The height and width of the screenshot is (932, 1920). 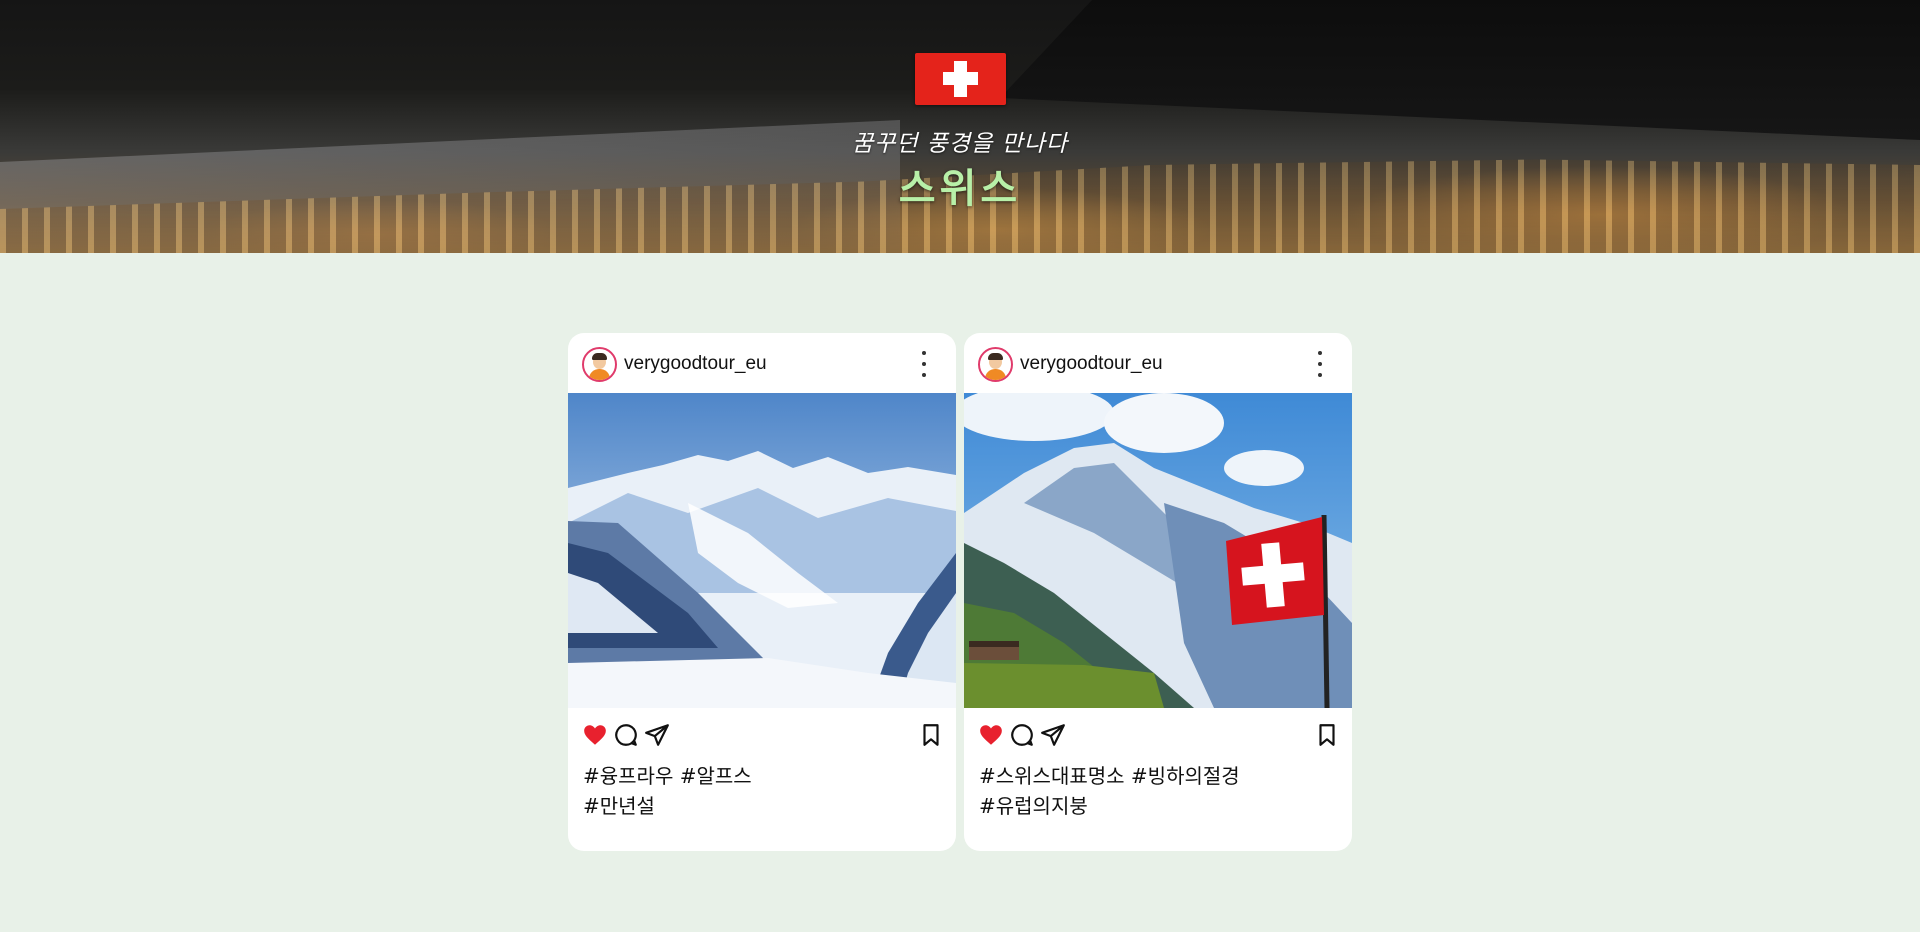 What do you see at coordinates (960, 144) in the screenshot?
I see `hero-subtitle: 꿈꾸던 풍경을 만나다` at bounding box center [960, 144].